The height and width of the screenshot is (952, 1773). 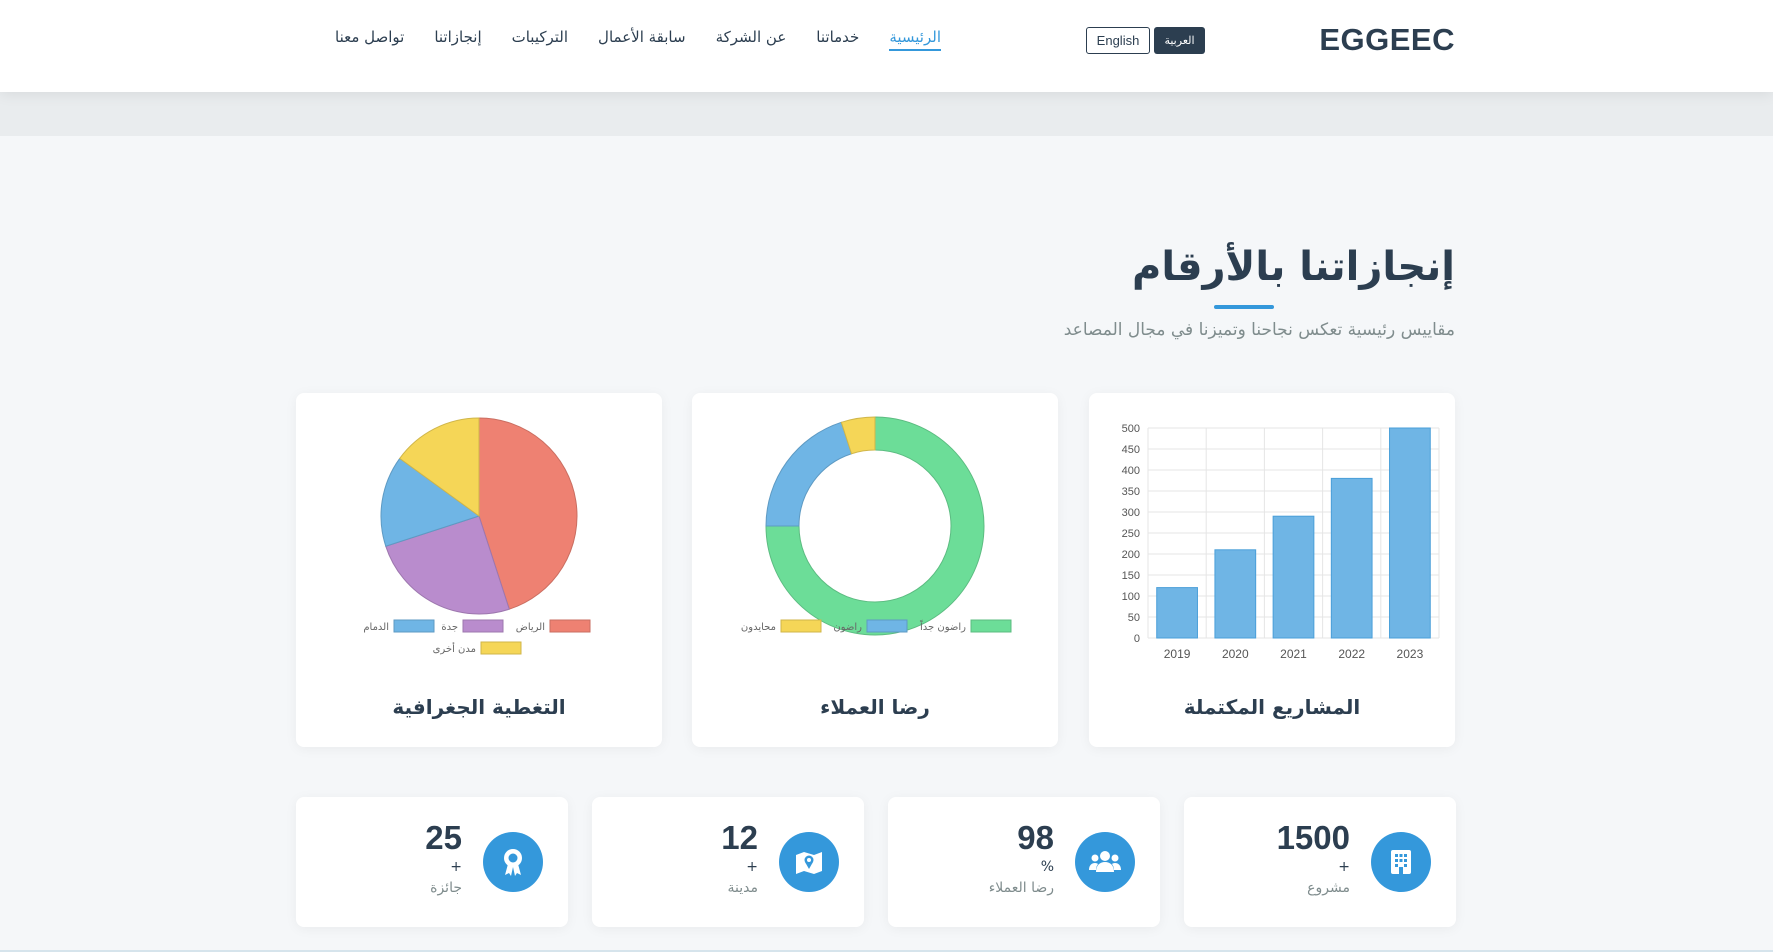 I want to click on map-icon, so click(x=809, y=862).